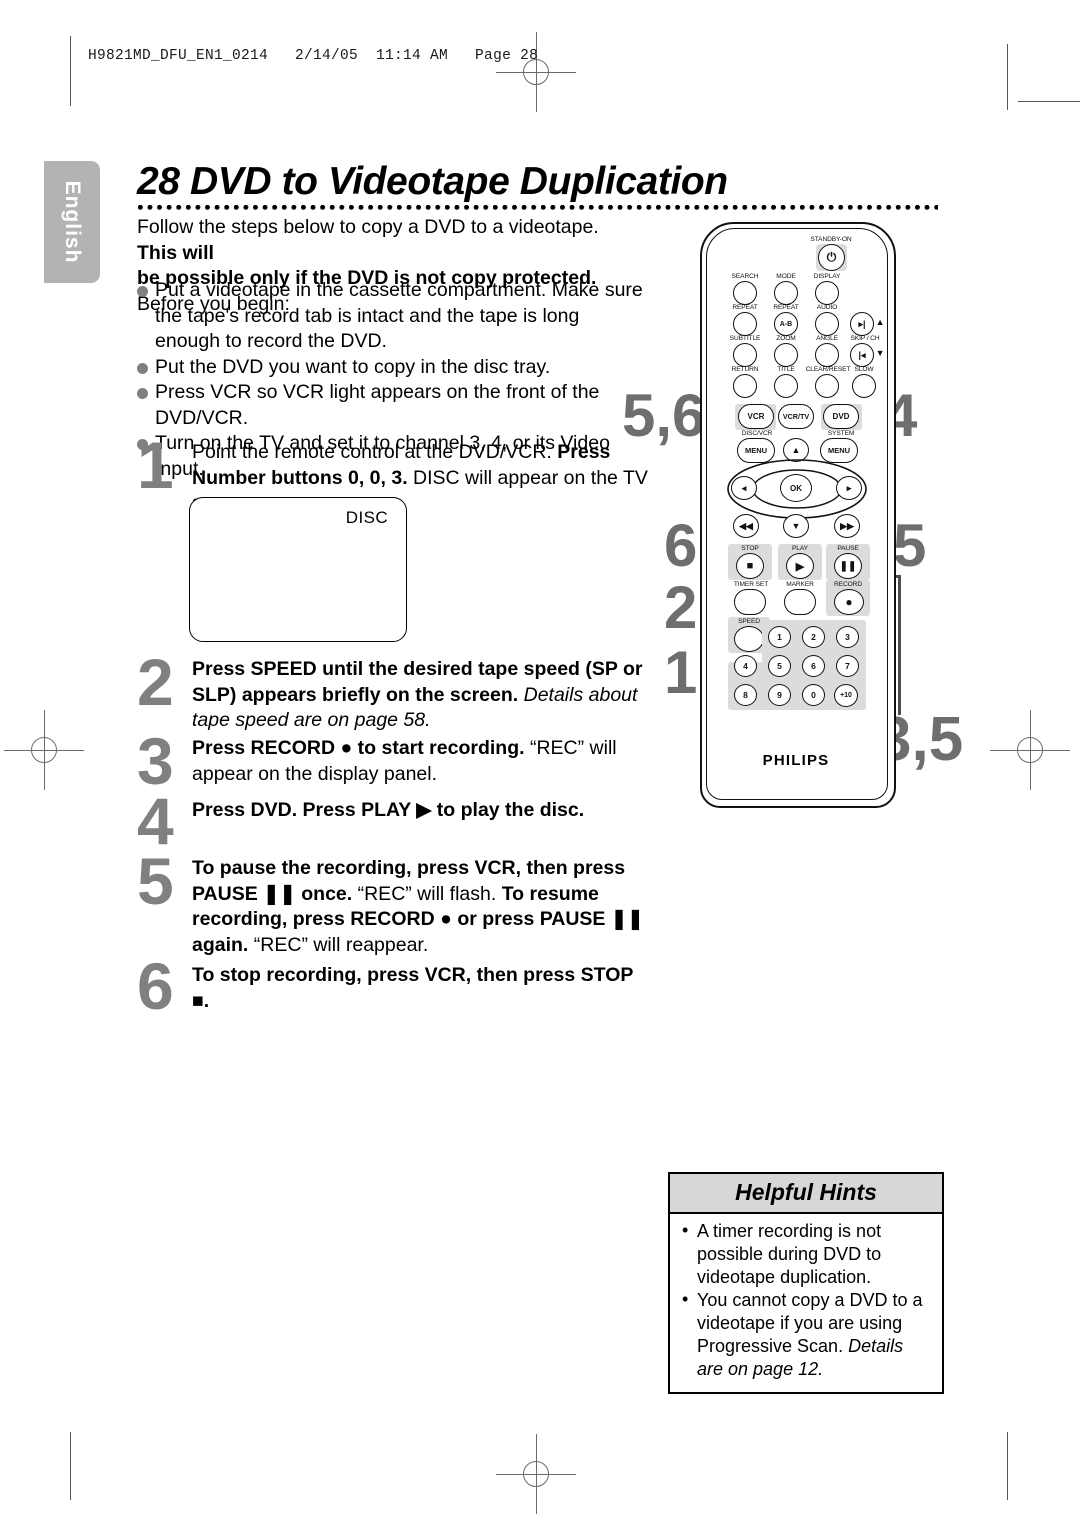  I want to click on numpad-8-button: 8, so click(745, 695).